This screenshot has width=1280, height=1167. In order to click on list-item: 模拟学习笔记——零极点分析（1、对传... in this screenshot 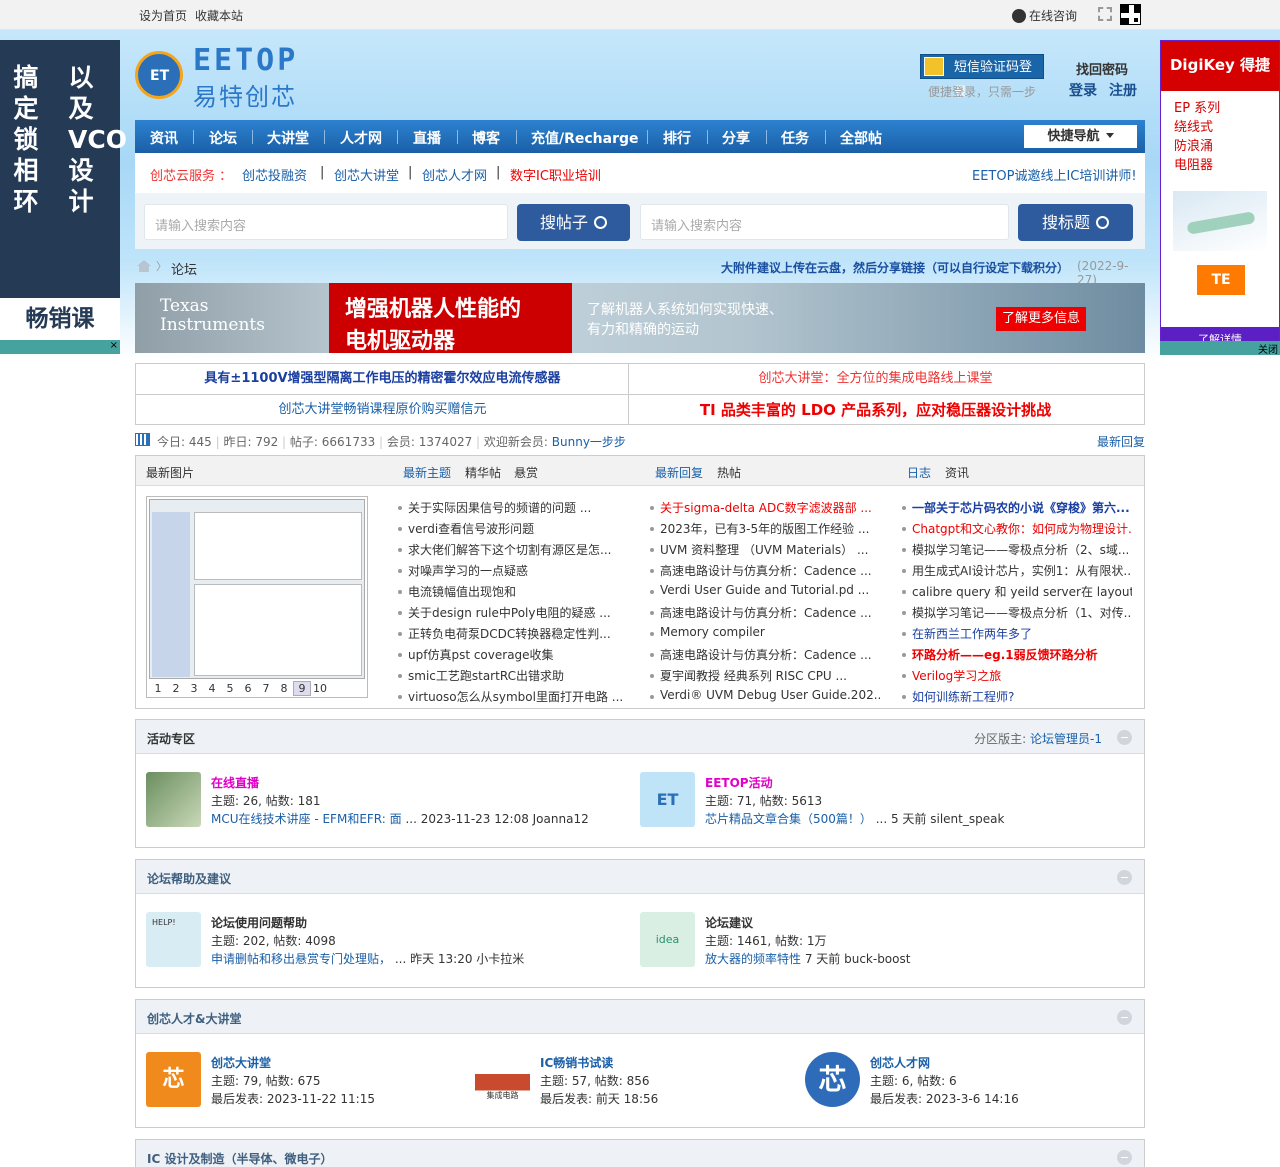, I will do `click(1017, 614)`.